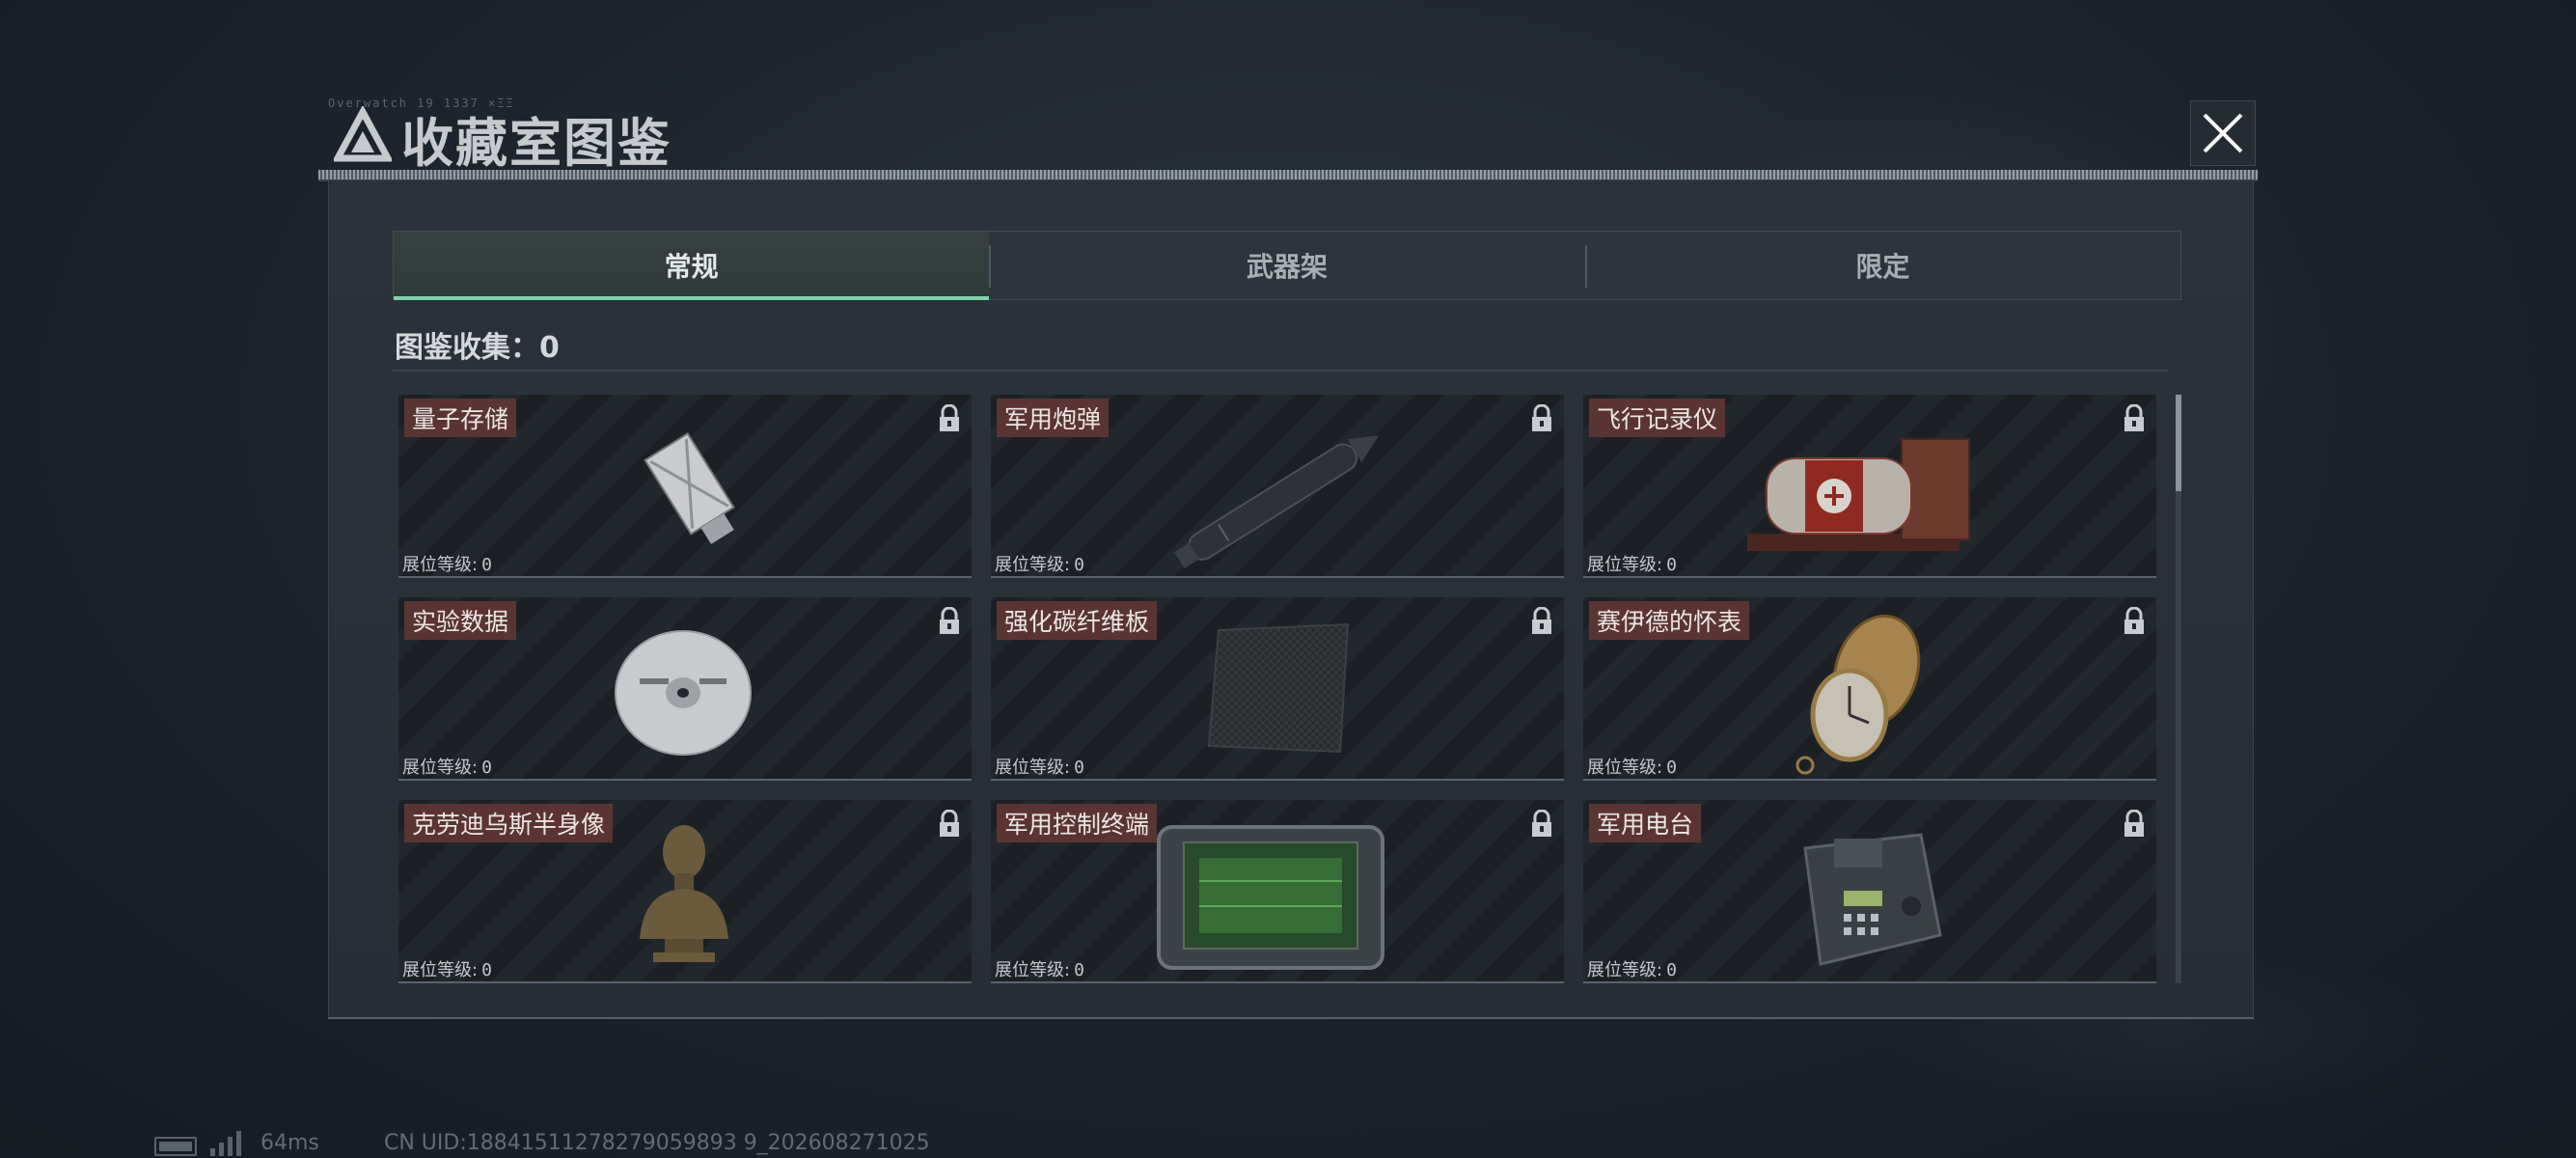 This screenshot has width=2576, height=1158. What do you see at coordinates (1280, 371) in the screenshot?
I see `section-divider` at bounding box center [1280, 371].